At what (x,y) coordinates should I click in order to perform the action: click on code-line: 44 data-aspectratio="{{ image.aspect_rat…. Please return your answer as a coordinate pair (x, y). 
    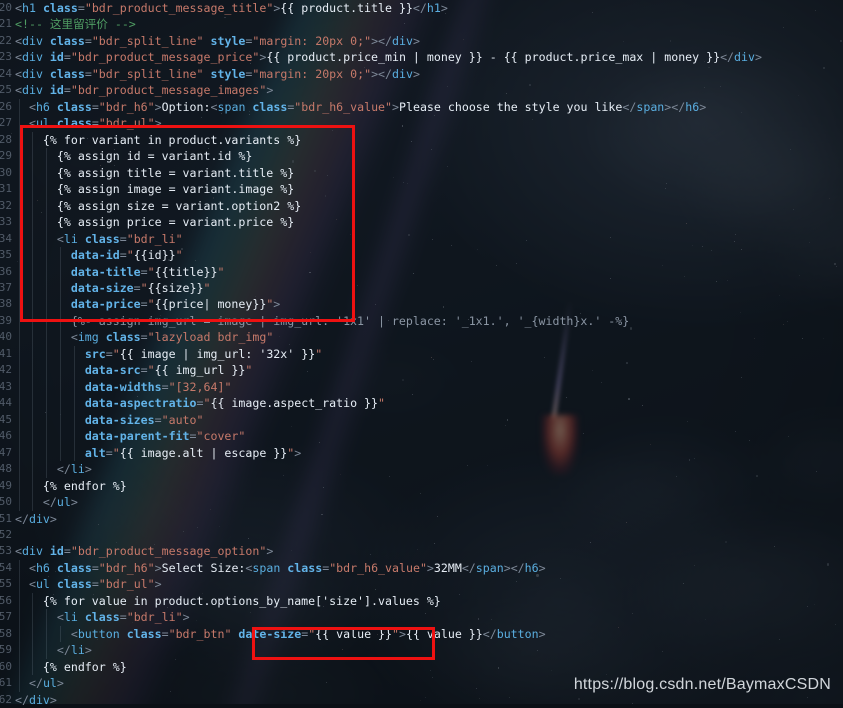
    Looking at the image, I should click on (421, 403).